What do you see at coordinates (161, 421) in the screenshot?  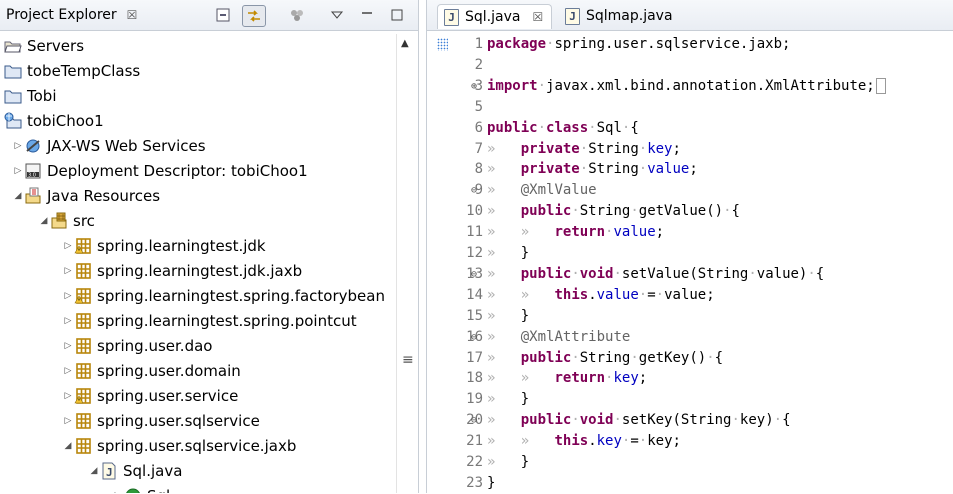 I see `tree-item: ▷ spring.user.sqlservice` at bounding box center [161, 421].